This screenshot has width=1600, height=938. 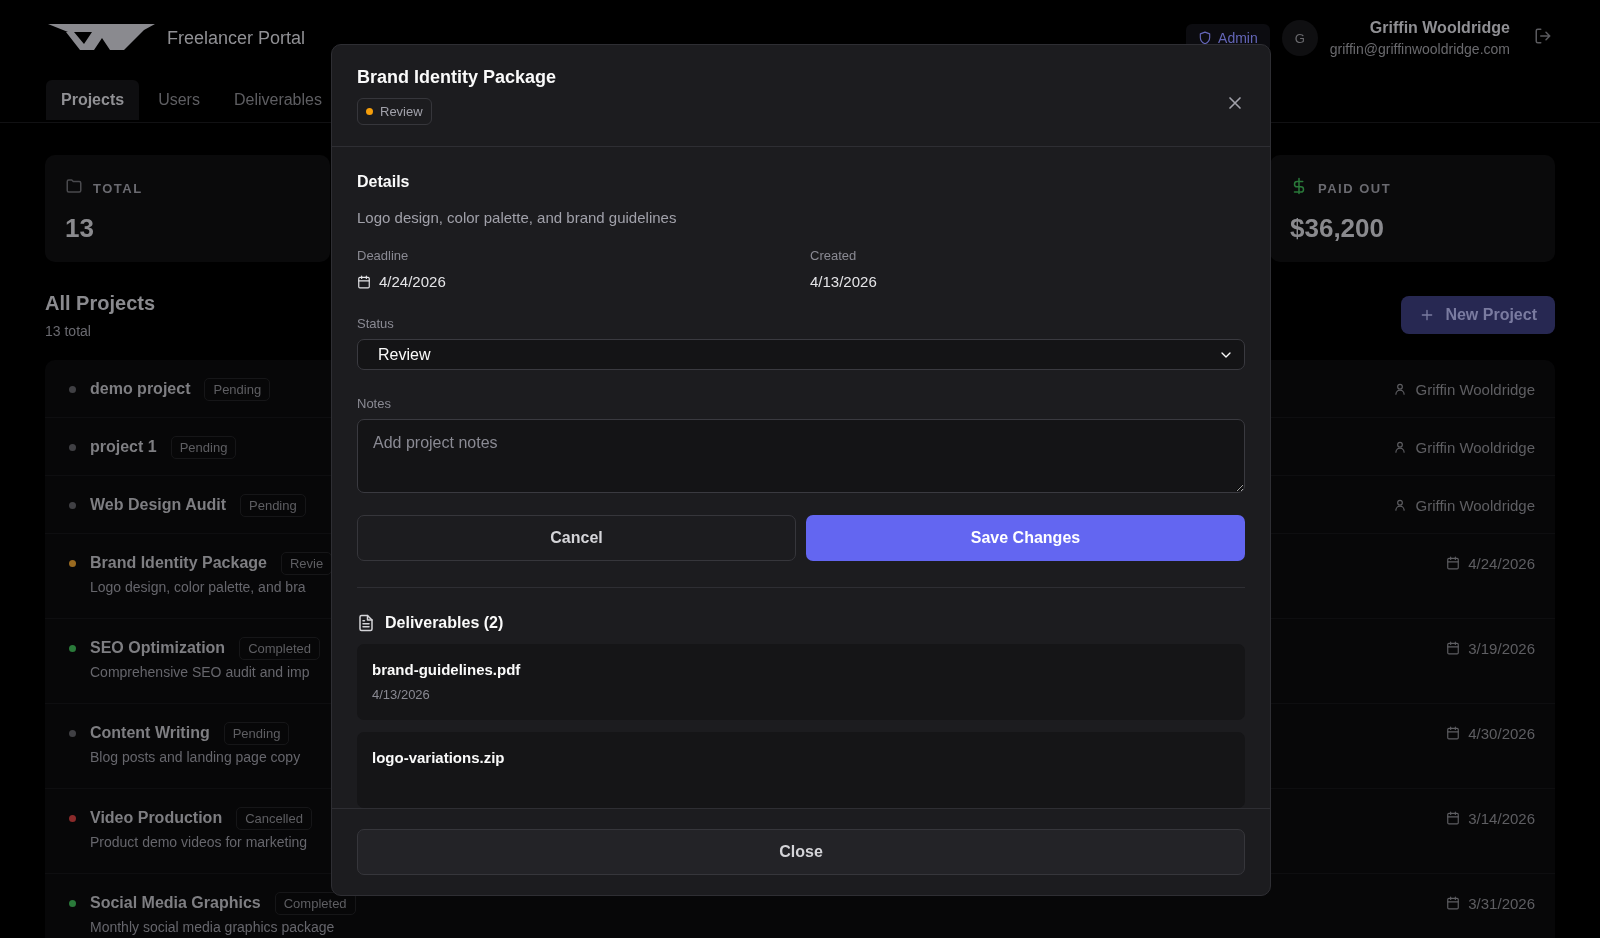 I want to click on close-button: Close, so click(x=801, y=852).